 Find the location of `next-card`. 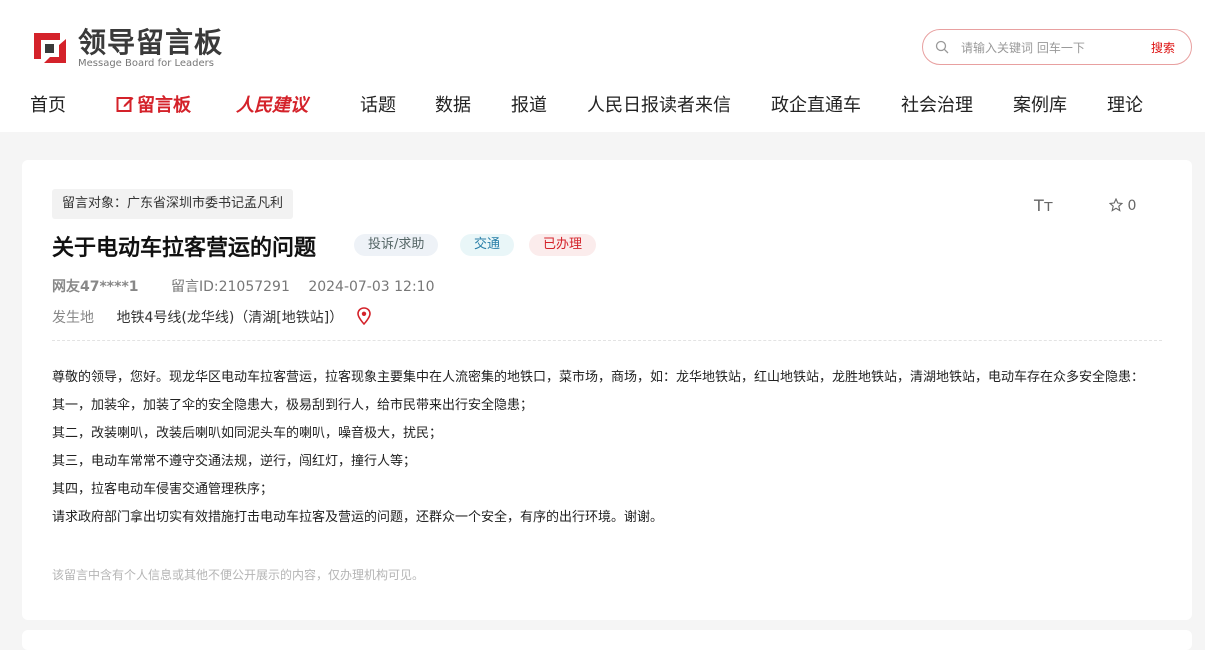

next-card is located at coordinates (607, 640).